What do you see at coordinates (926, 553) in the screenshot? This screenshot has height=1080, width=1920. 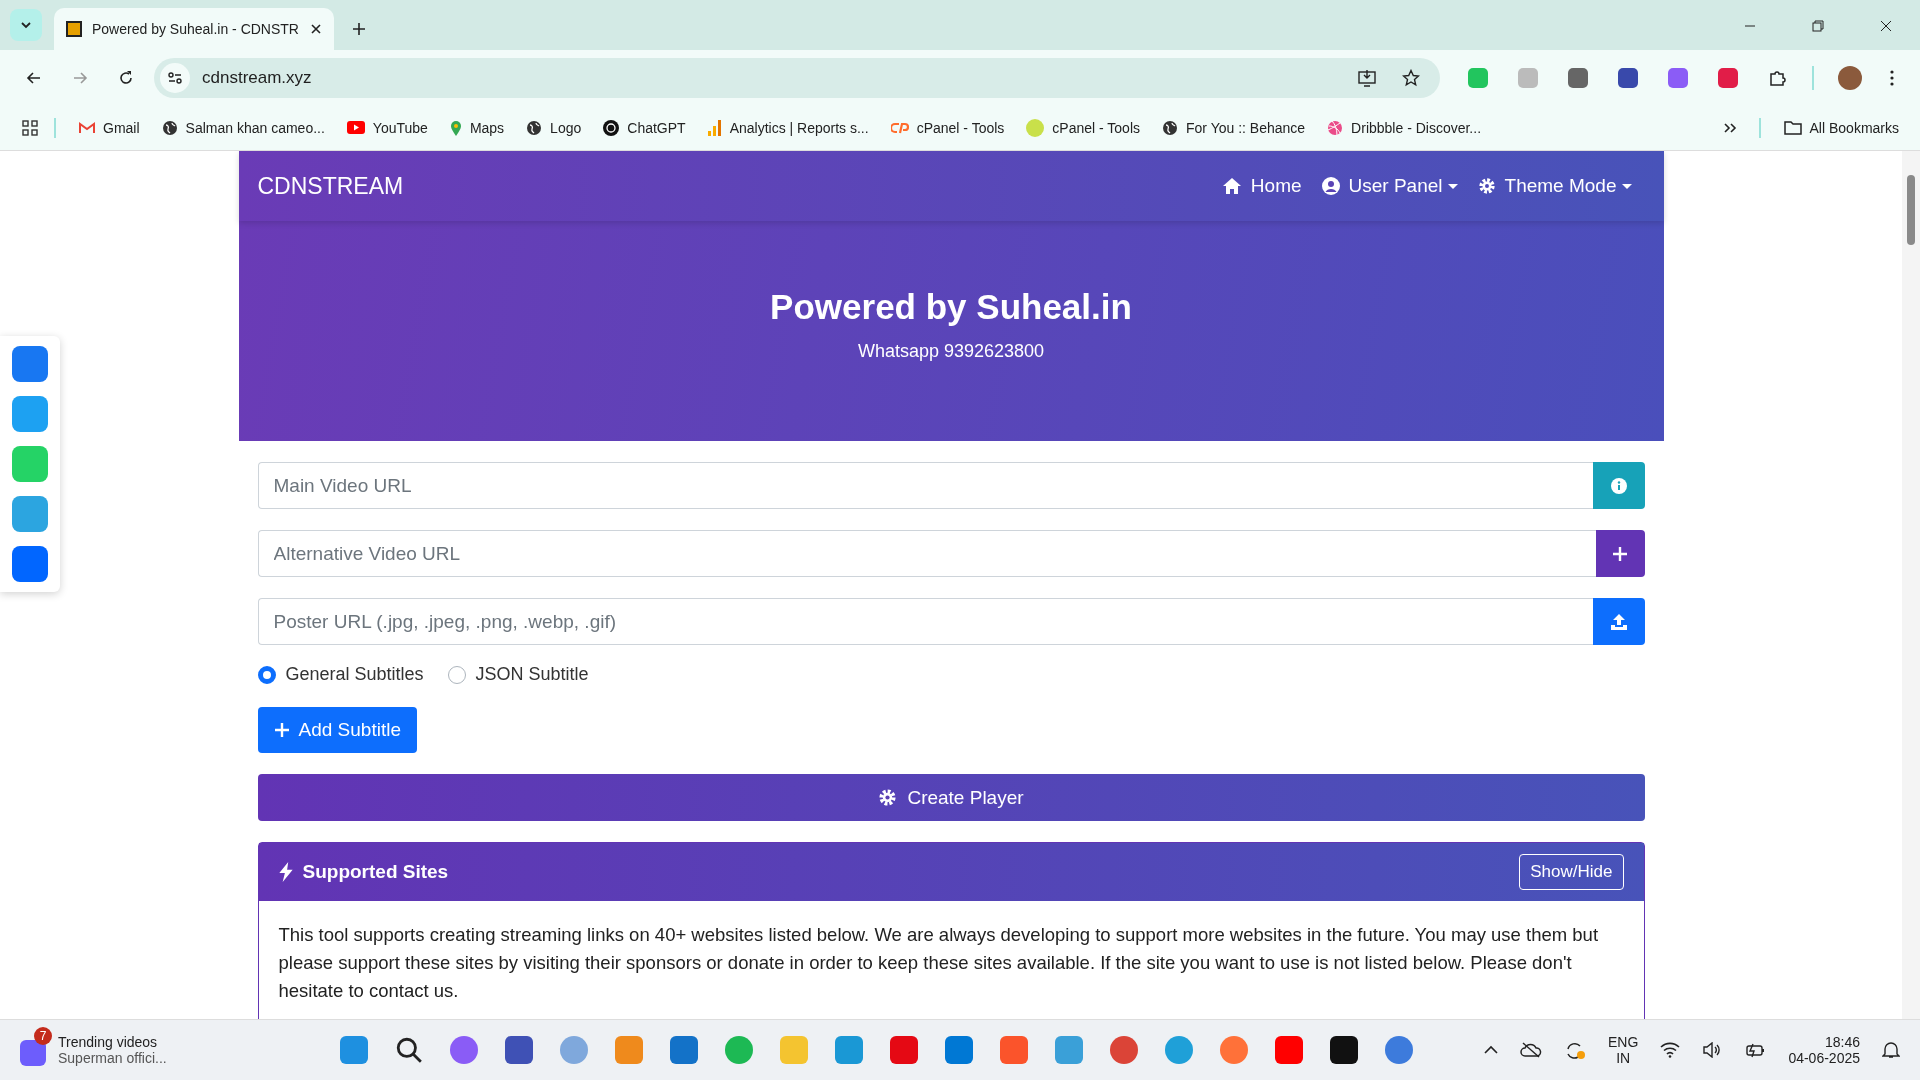 I see `url-input-field: Alternative Video URL` at bounding box center [926, 553].